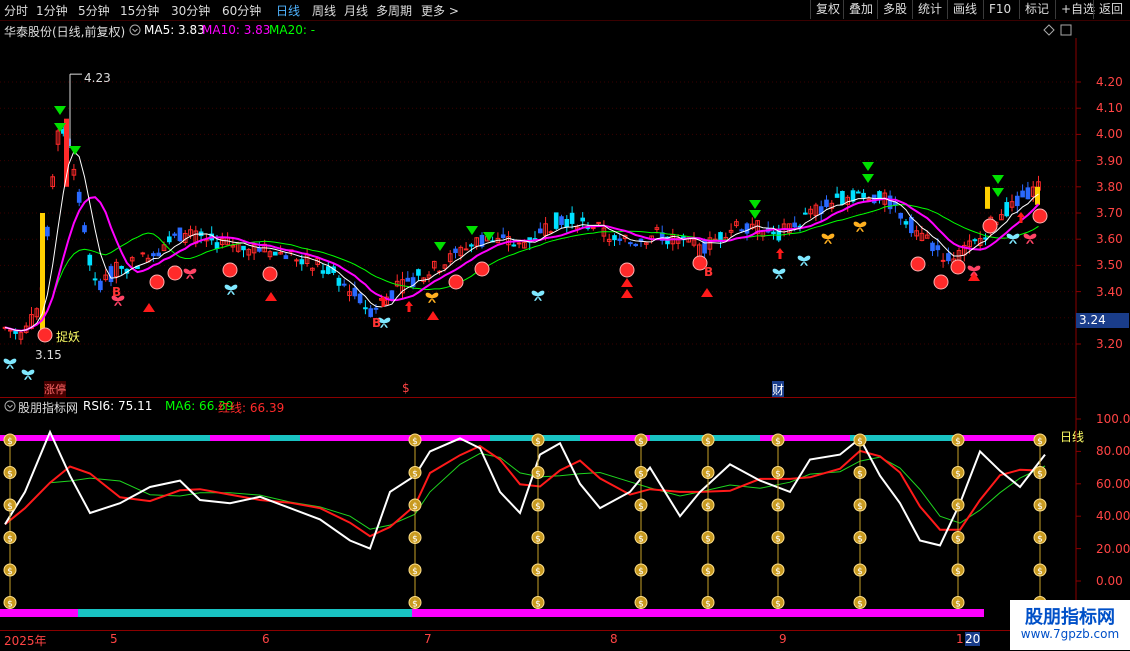 The height and width of the screenshot is (651, 1130). What do you see at coordinates (999, 9) in the screenshot?
I see `f10-button: F10` at bounding box center [999, 9].